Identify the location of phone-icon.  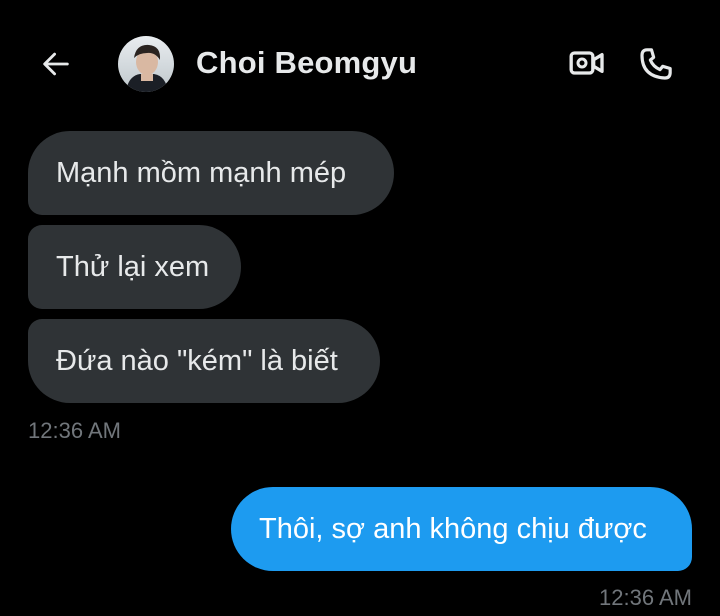
(656, 64).